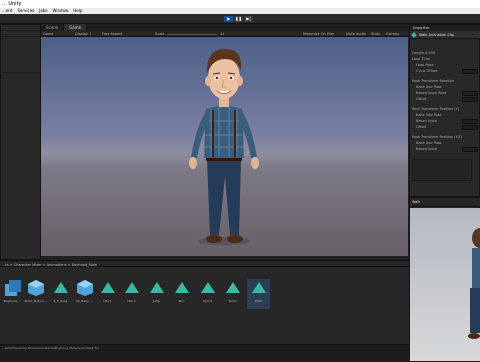 The width and height of the screenshot is (480, 362). Describe the element at coordinates (107, 301) in the screenshot. I see `asset-label: Idle 1` at that location.